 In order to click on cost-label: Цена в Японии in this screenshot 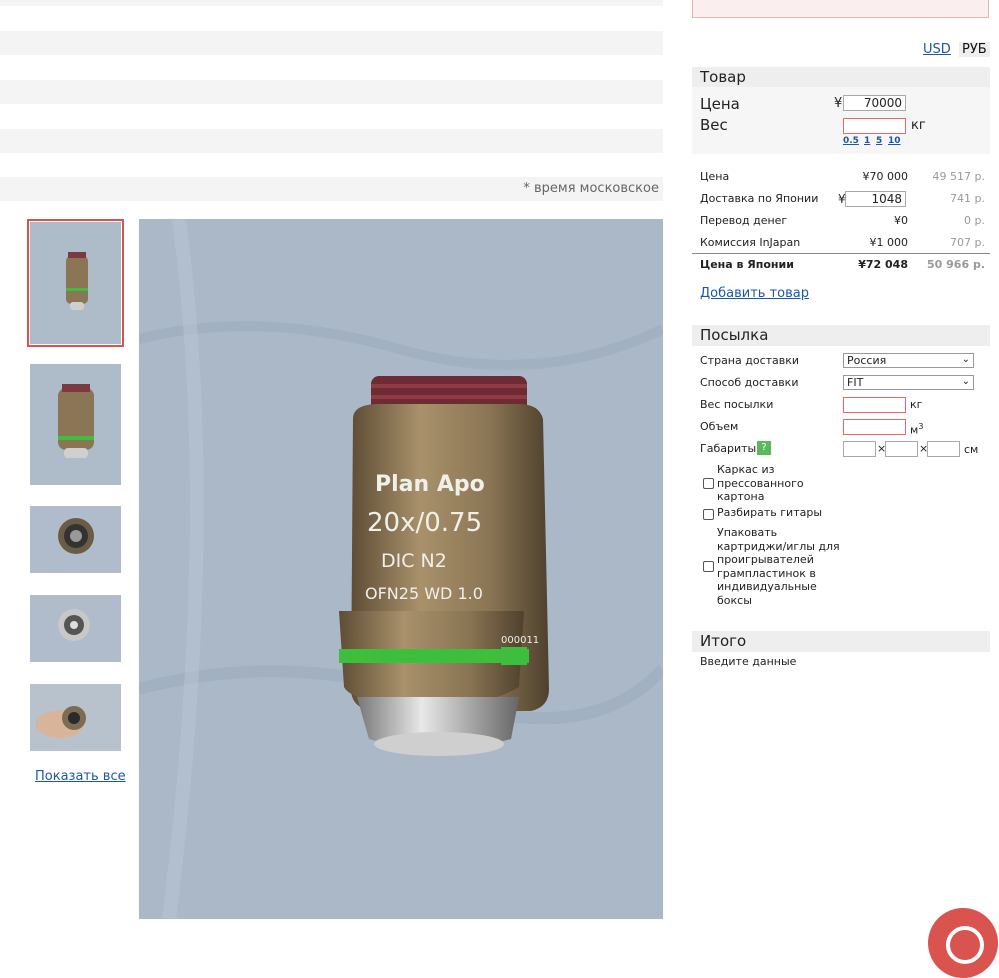, I will do `click(747, 264)`.